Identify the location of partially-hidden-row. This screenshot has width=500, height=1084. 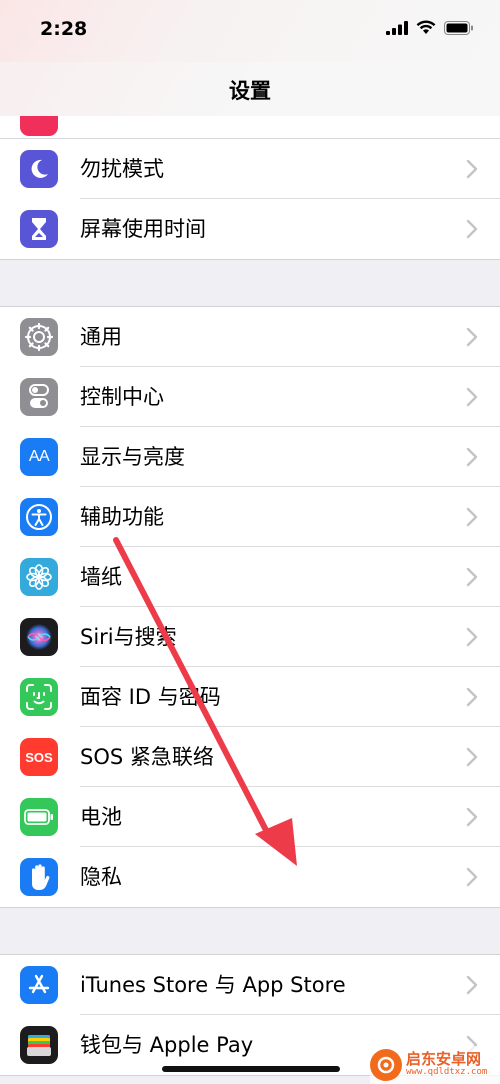
(250, 127).